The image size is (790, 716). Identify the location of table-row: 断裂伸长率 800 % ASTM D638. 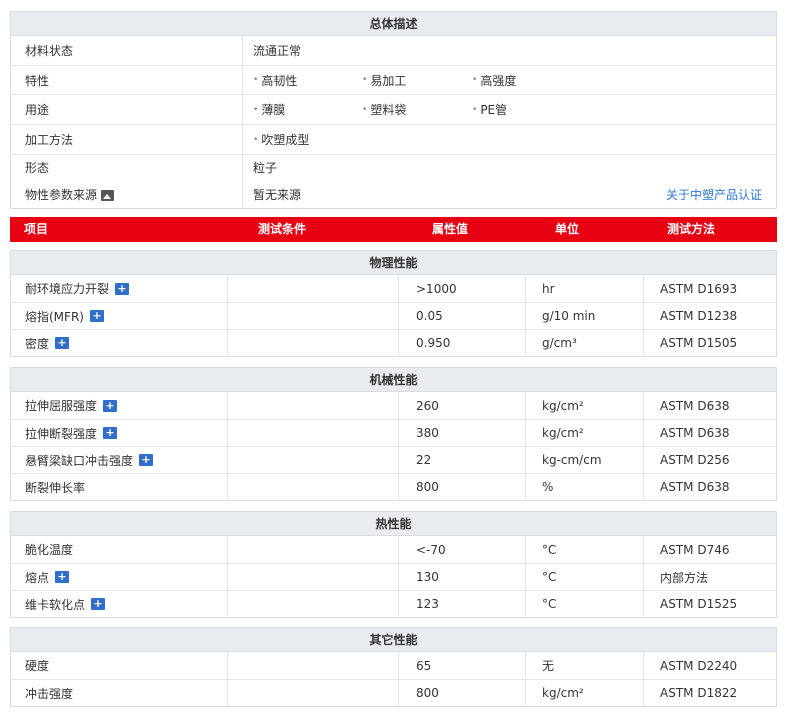
(393, 486).